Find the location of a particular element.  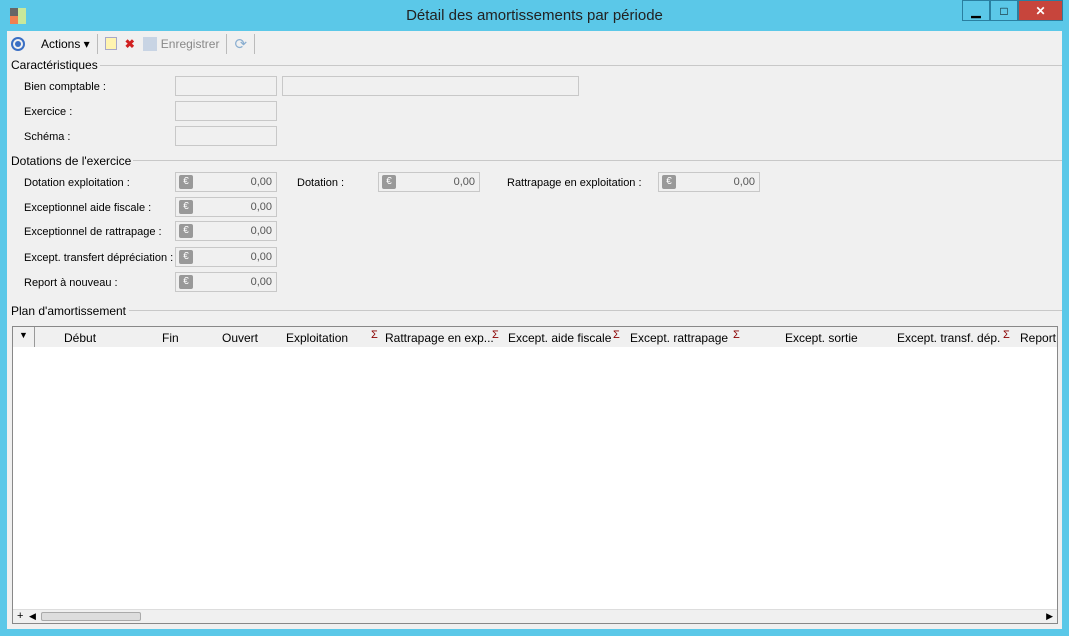

col-report: Report is located at coordinates (1038, 338).